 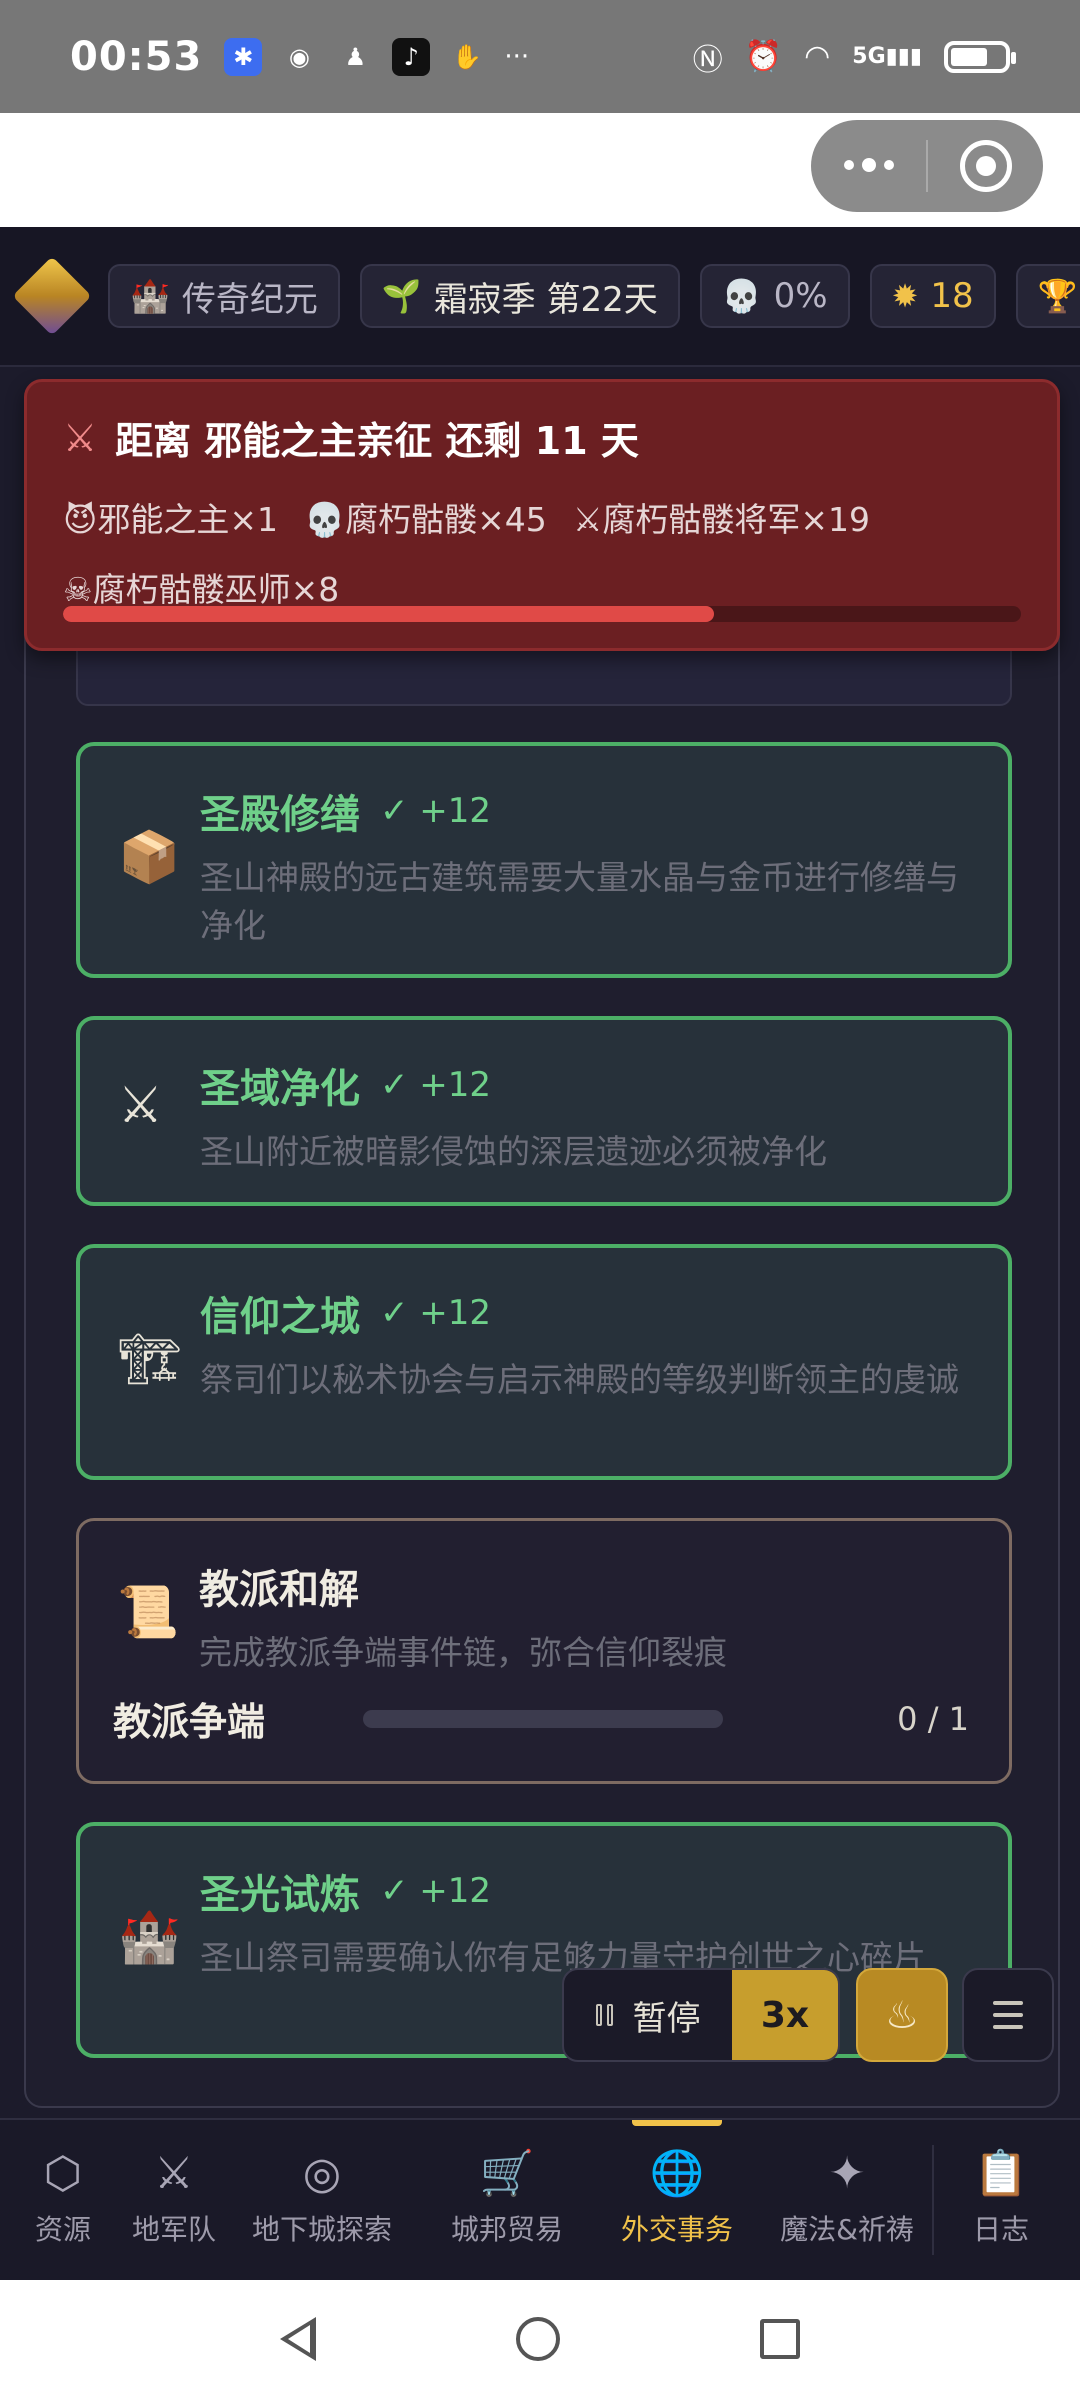 I want to click on flame-icon: ♨, so click(x=902, y=2015).